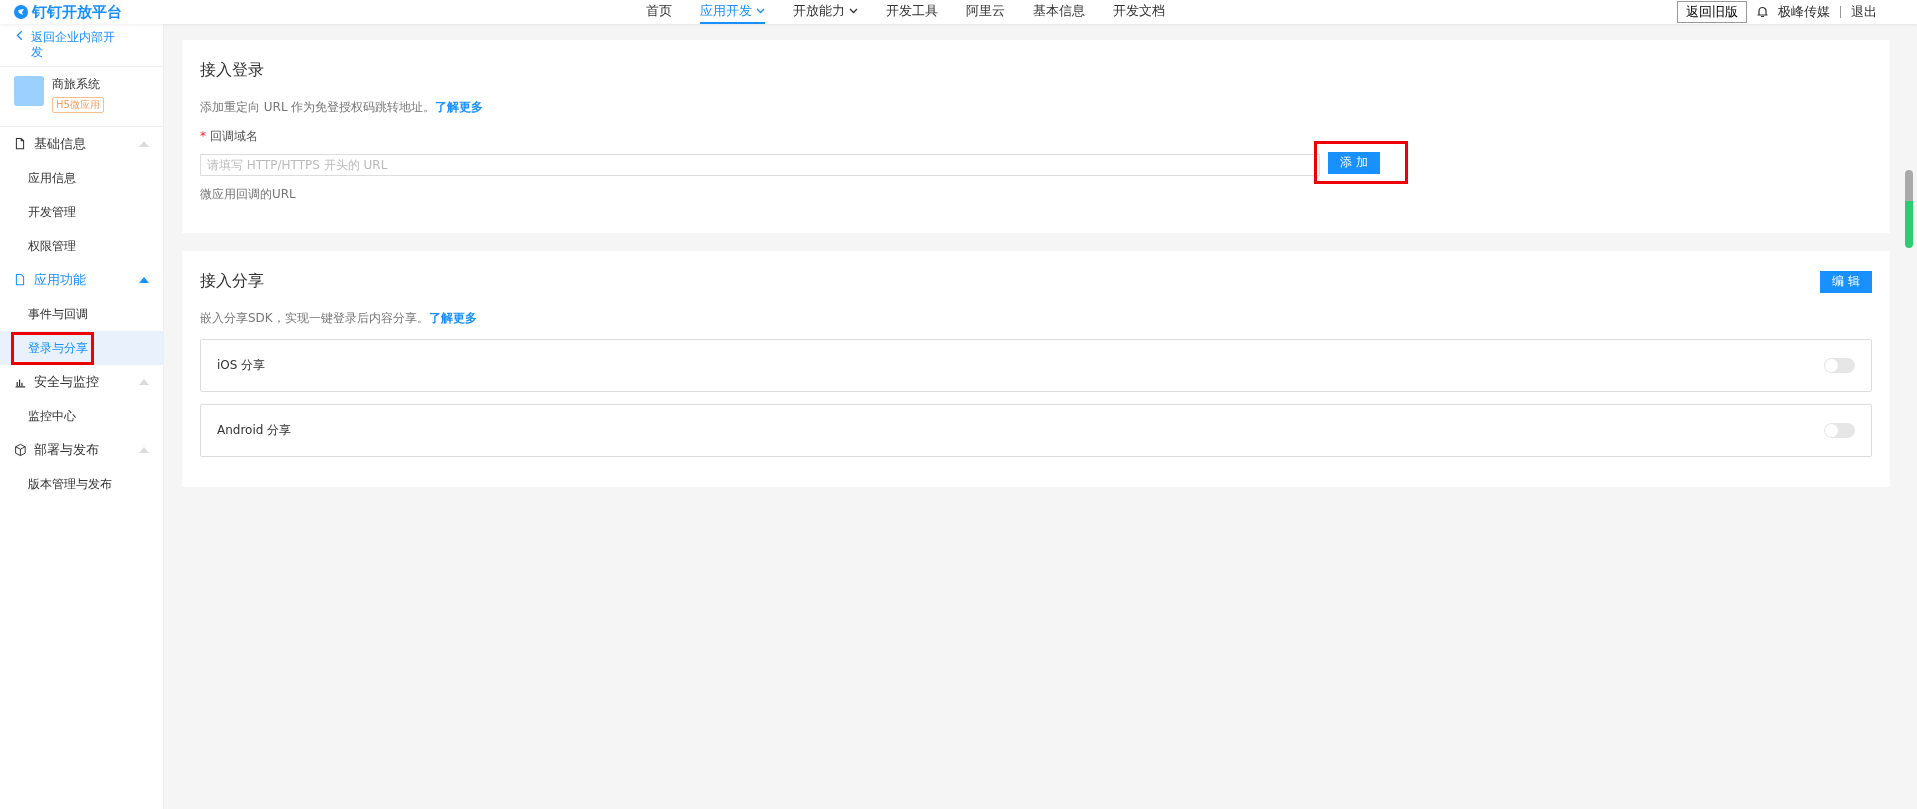 The image size is (1917, 809). I want to click on nav-tab: 开放能力, so click(825, 12).